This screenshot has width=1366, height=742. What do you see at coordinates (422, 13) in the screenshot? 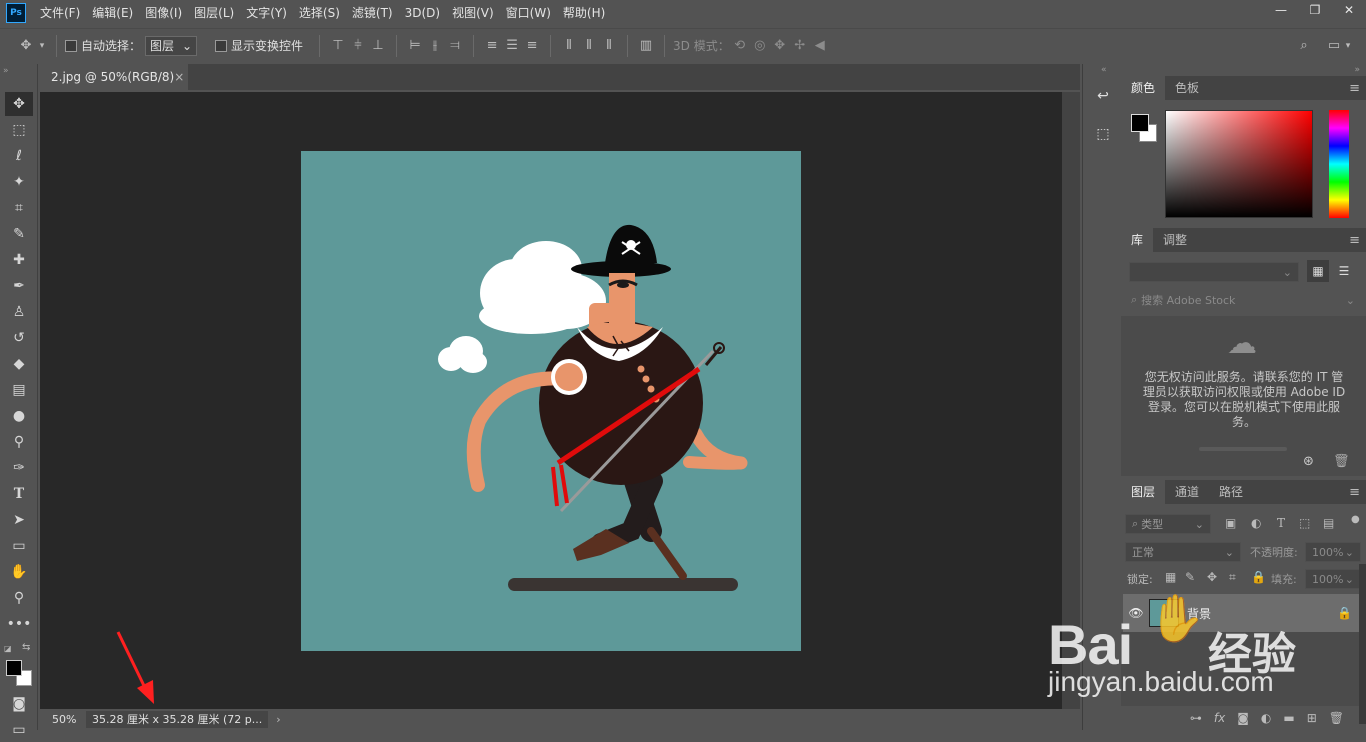
I see `menu-3d: 3D(D)` at bounding box center [422, 13].